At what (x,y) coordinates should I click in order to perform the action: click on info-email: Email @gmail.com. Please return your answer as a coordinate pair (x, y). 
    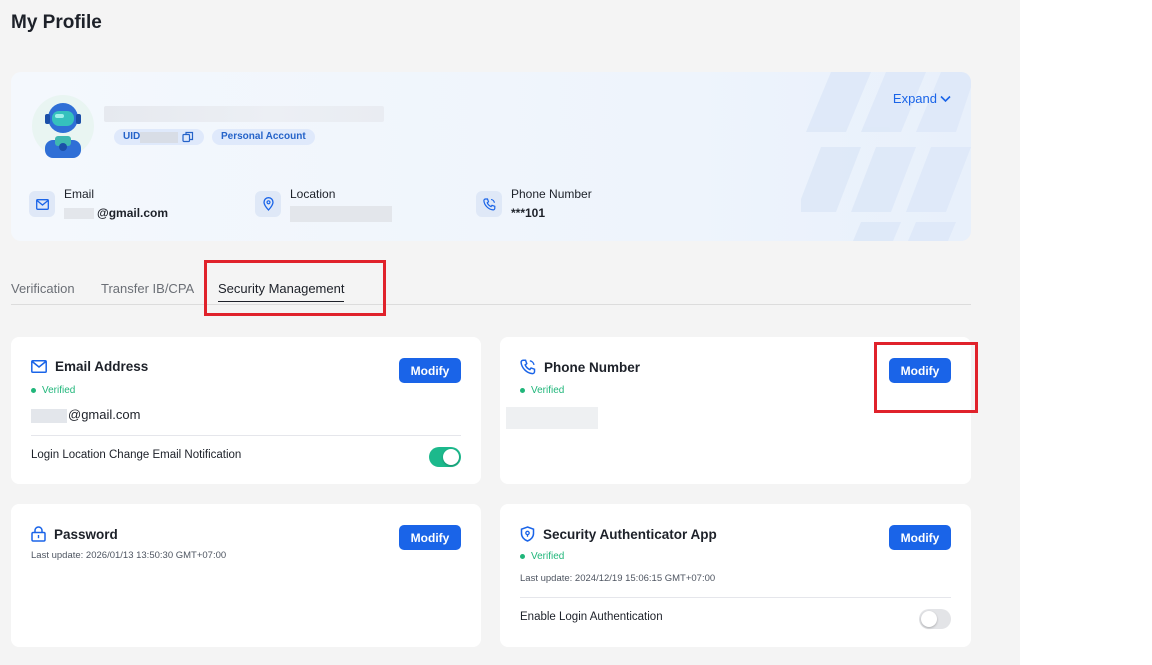
    Looking at the image, I should click on (98, 203).